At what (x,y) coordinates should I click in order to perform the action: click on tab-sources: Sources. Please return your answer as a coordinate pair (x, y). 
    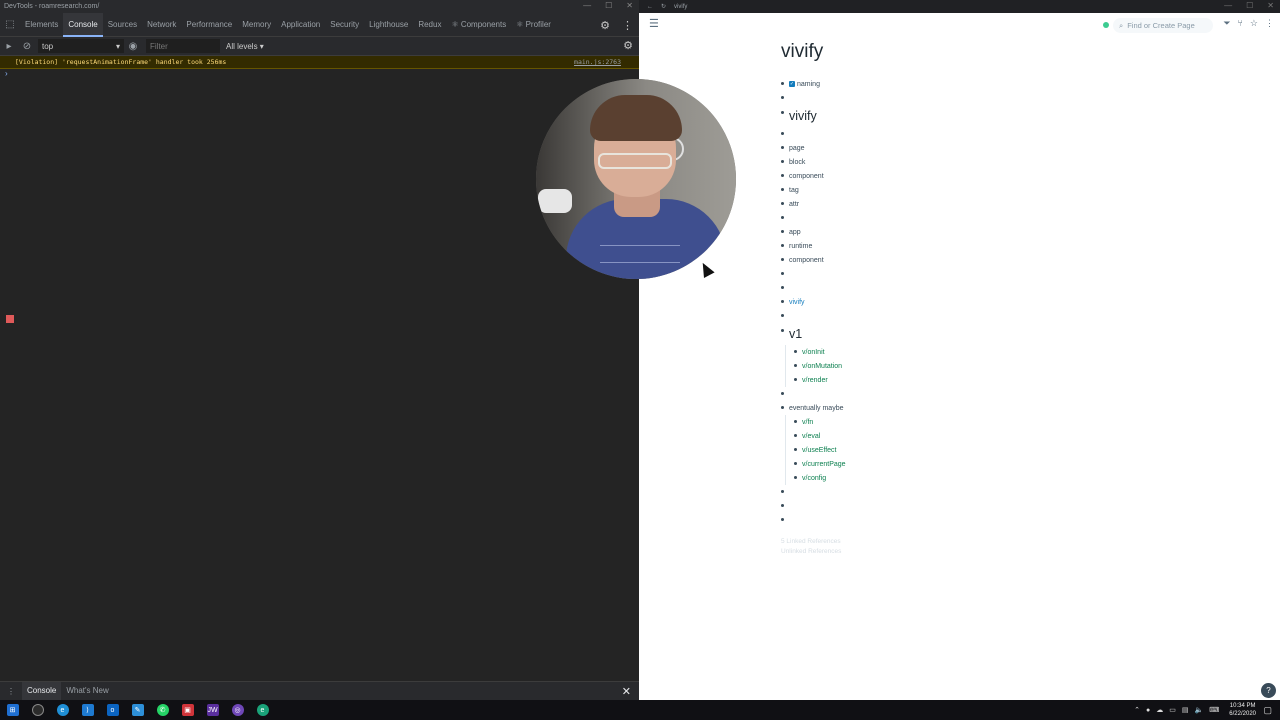
    Looking at the image, I should click on (122, 25).